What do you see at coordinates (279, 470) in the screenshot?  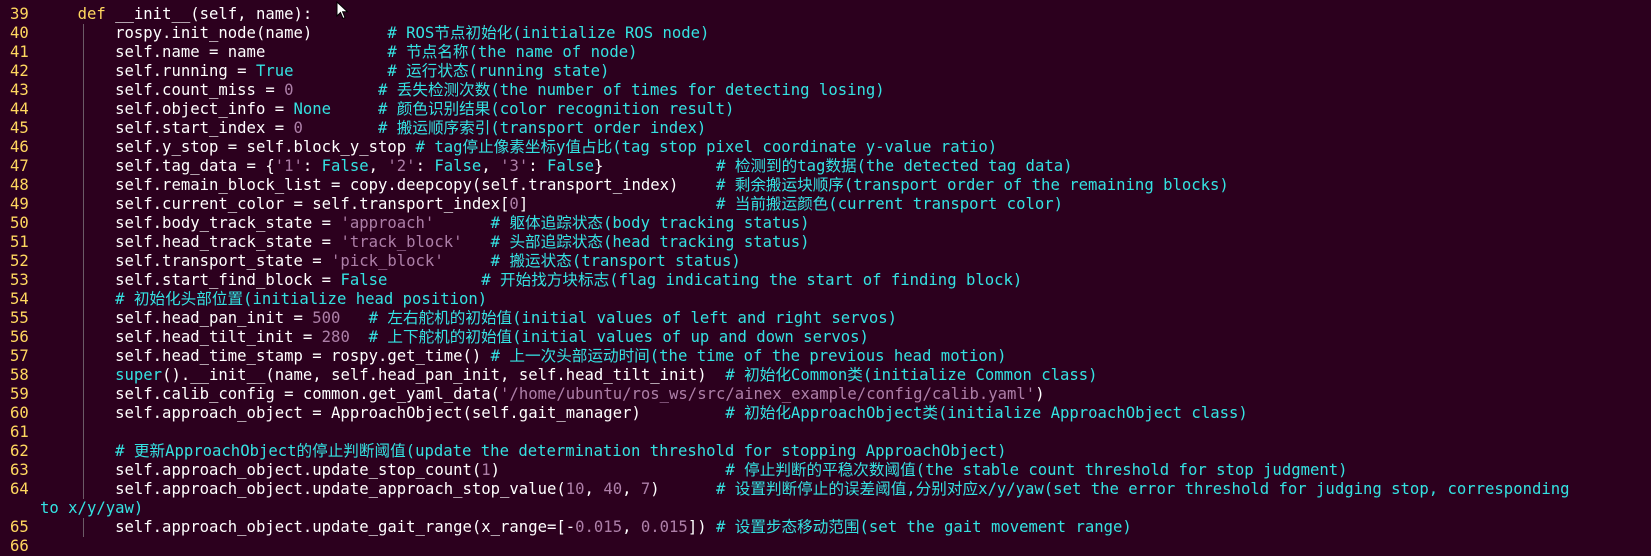 I see `token-norm: self.approach_object.update_stop_count(` at bounding box center [279, 470].